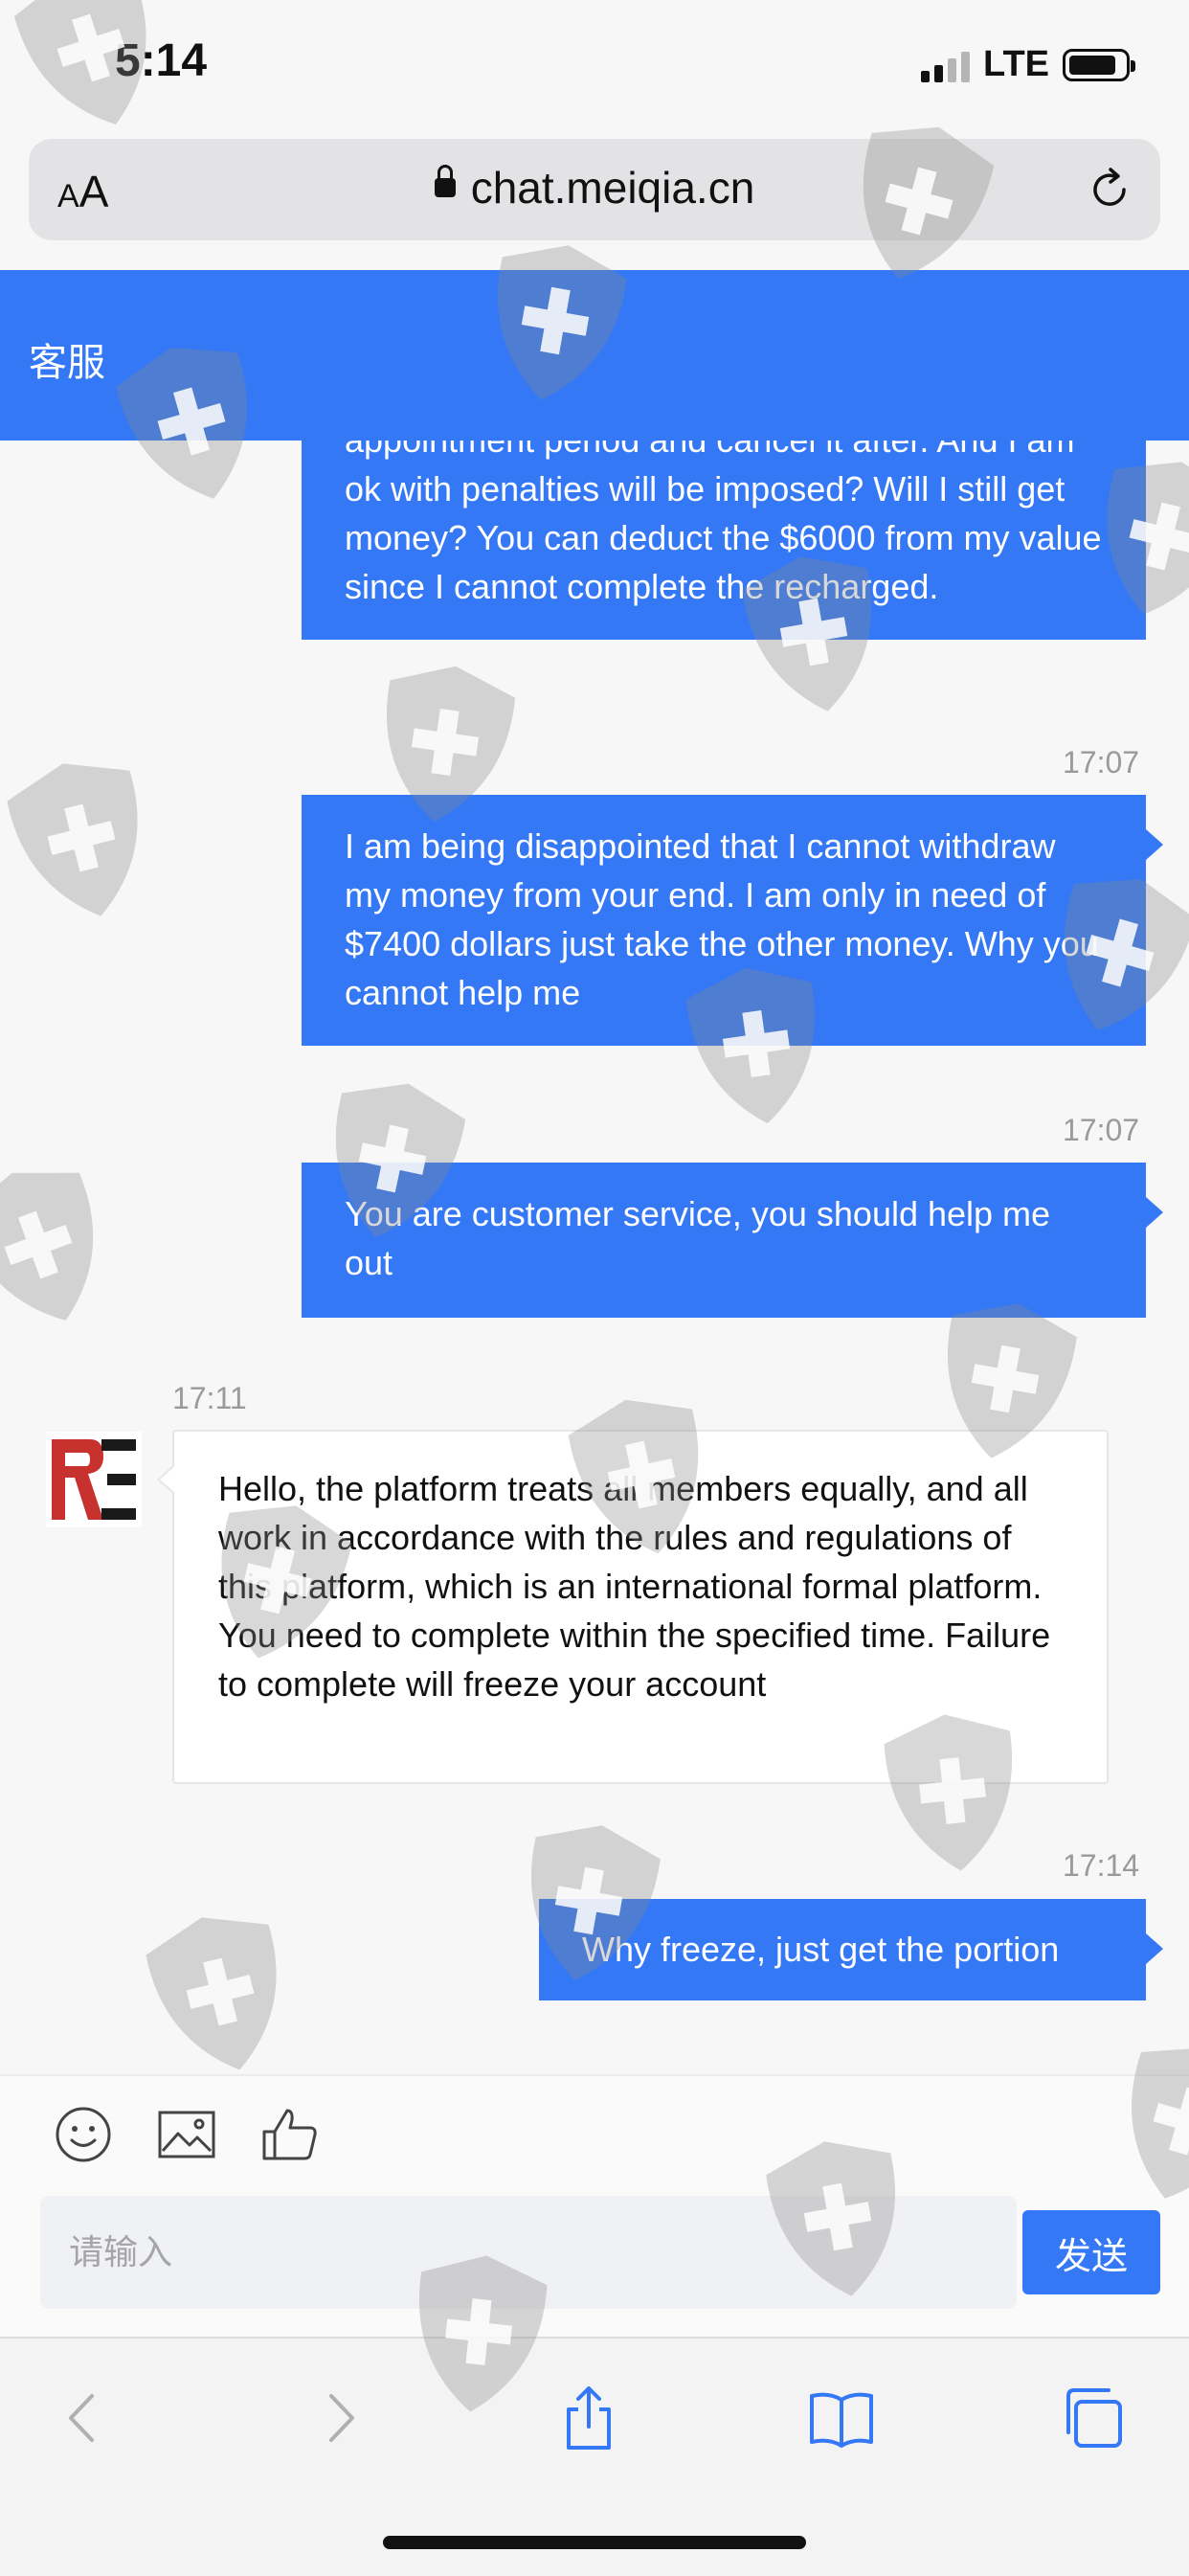  What do you see at coordinates (1109, 190) in the screenshot?
I see `reload-icon` at bounding box center [1109, 190].